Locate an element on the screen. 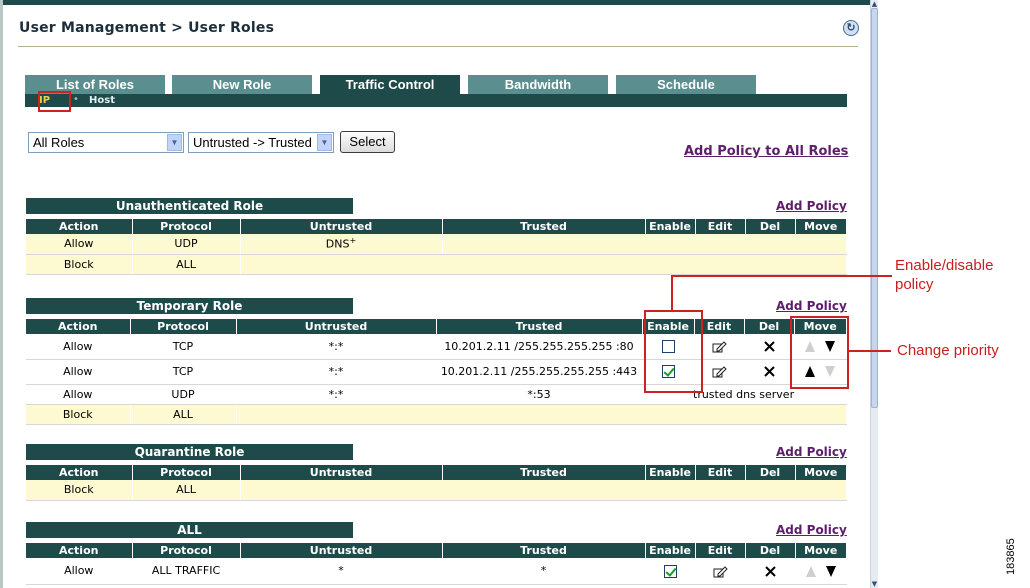 Image resolution: width=1030 pixels, height=588 pixels. enable-callout-line2: policy is located at coordinates (914, 284).